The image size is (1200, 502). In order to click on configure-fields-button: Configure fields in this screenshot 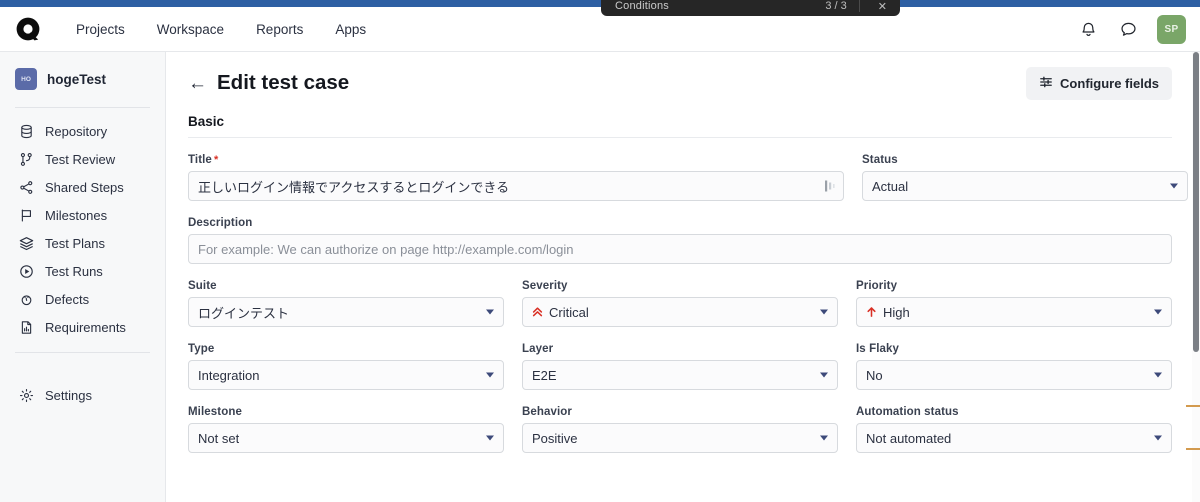, I will do `click(1099, 83)`.